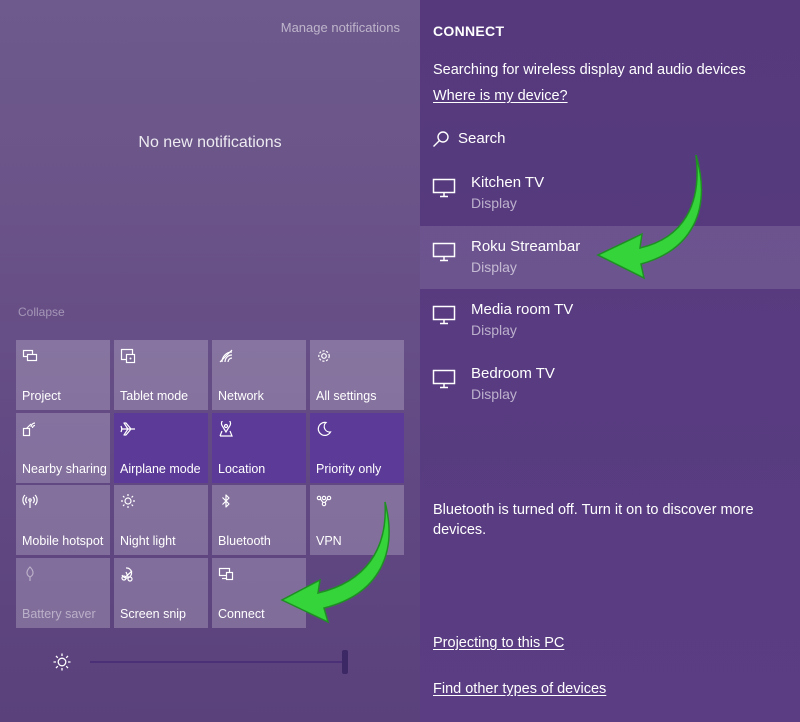 The height and width of the screenshot is (722, 800). Describe the element at coordinates (508, 182) in the screenshot. I see `device-name: Kitchen TV` at that location.